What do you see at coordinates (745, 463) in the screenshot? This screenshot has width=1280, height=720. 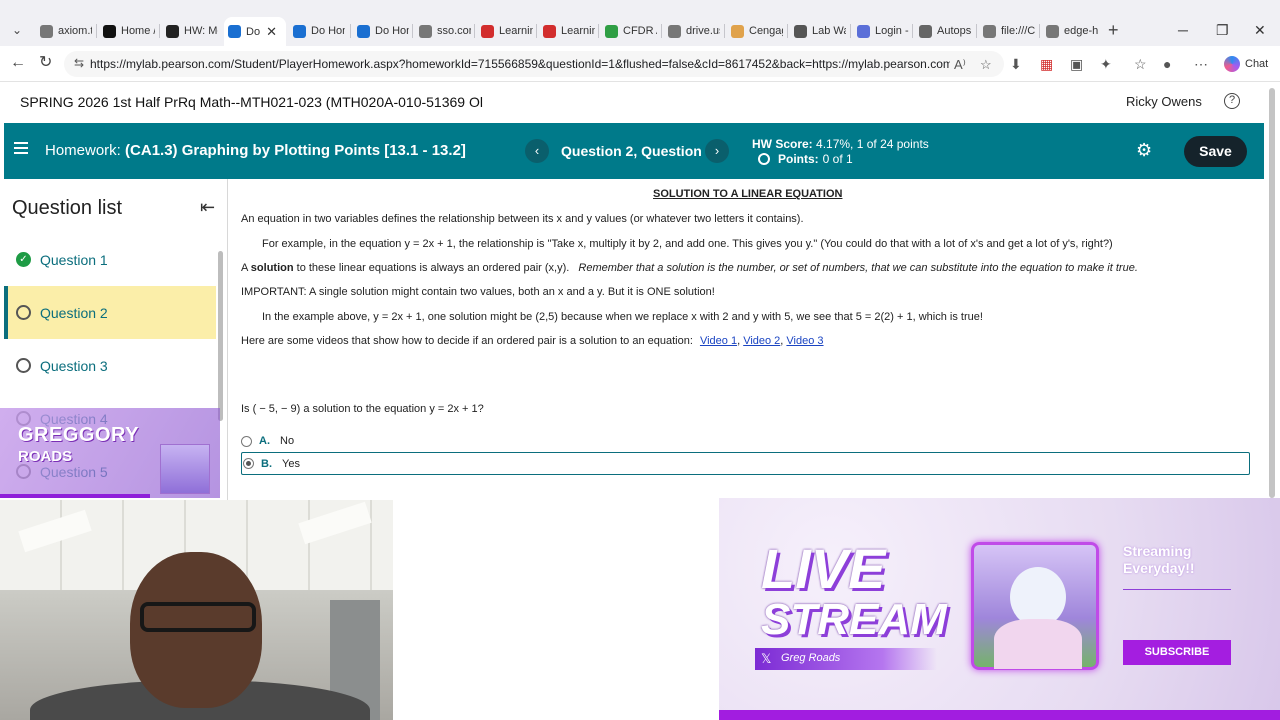 I see `answer-option-b: B. Yes` at bounding box center [745, 463].